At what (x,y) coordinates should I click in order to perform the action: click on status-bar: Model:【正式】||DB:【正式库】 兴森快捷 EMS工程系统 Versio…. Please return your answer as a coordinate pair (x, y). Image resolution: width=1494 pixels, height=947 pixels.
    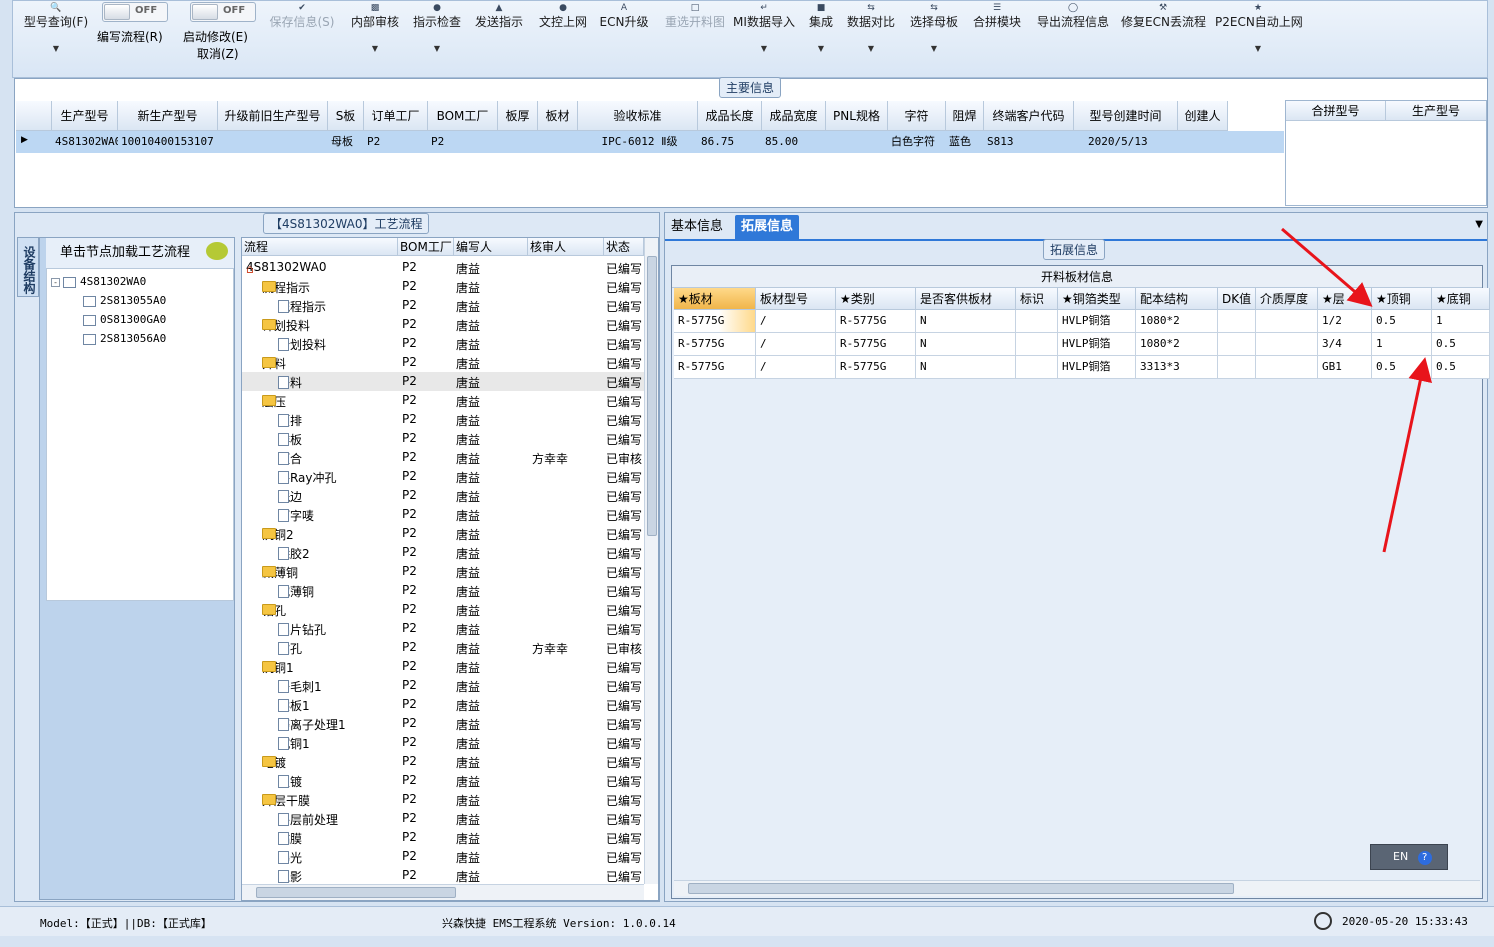
    Looking at the image, I should click on (747, 921).